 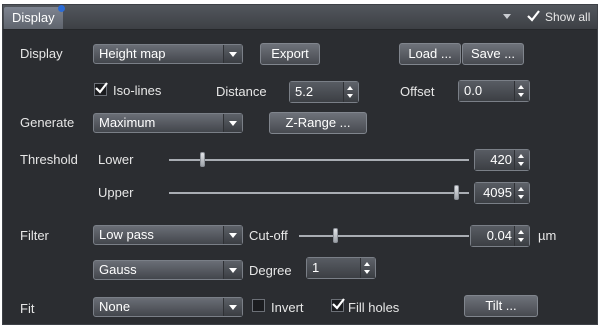 I want to click on filter-kernel-value: Gauss, so click(x=118, y=269).